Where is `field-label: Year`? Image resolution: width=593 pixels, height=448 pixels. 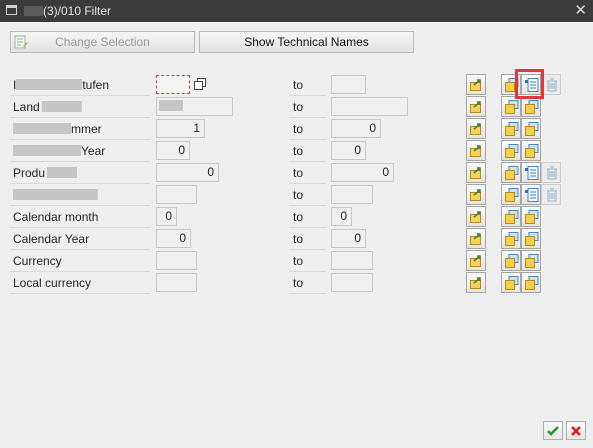 field-label: Year is located at coordinates (59, 151).